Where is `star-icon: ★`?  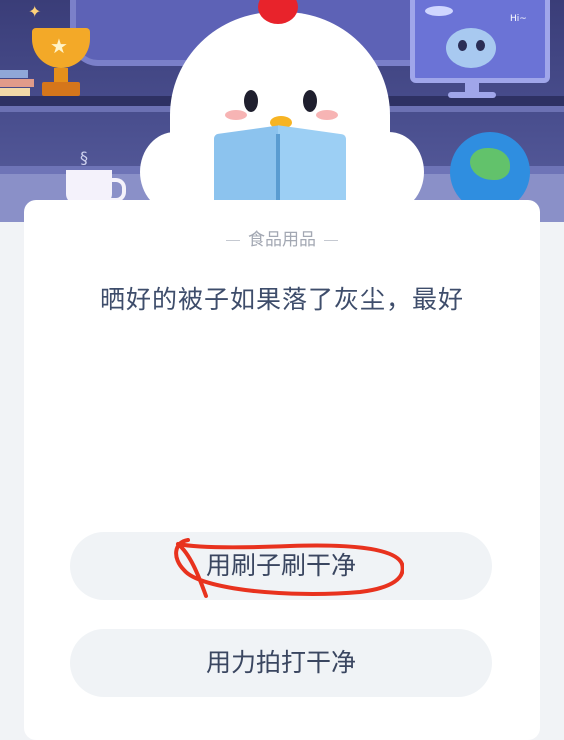 star-icon: ★ is located at coordinates (59, 46).